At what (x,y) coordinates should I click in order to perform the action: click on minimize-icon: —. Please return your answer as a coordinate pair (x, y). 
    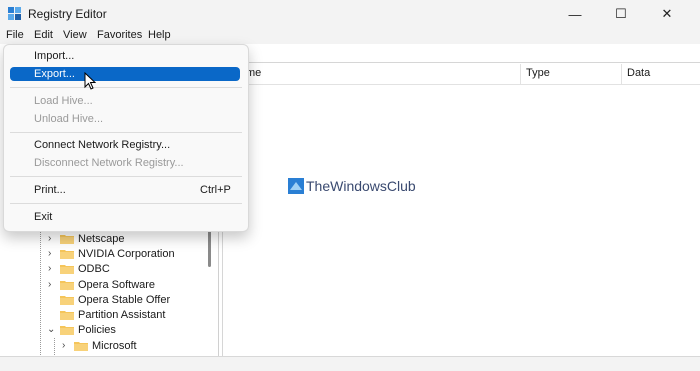
    Looking at the image, I should click on (575, 14).